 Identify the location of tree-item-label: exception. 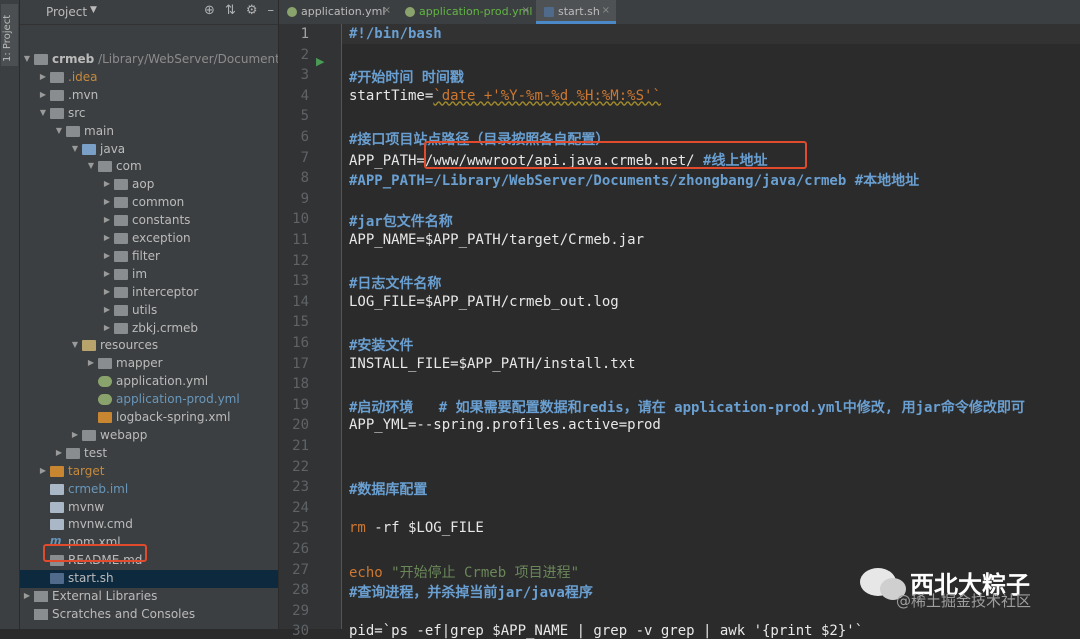
(161, 238).